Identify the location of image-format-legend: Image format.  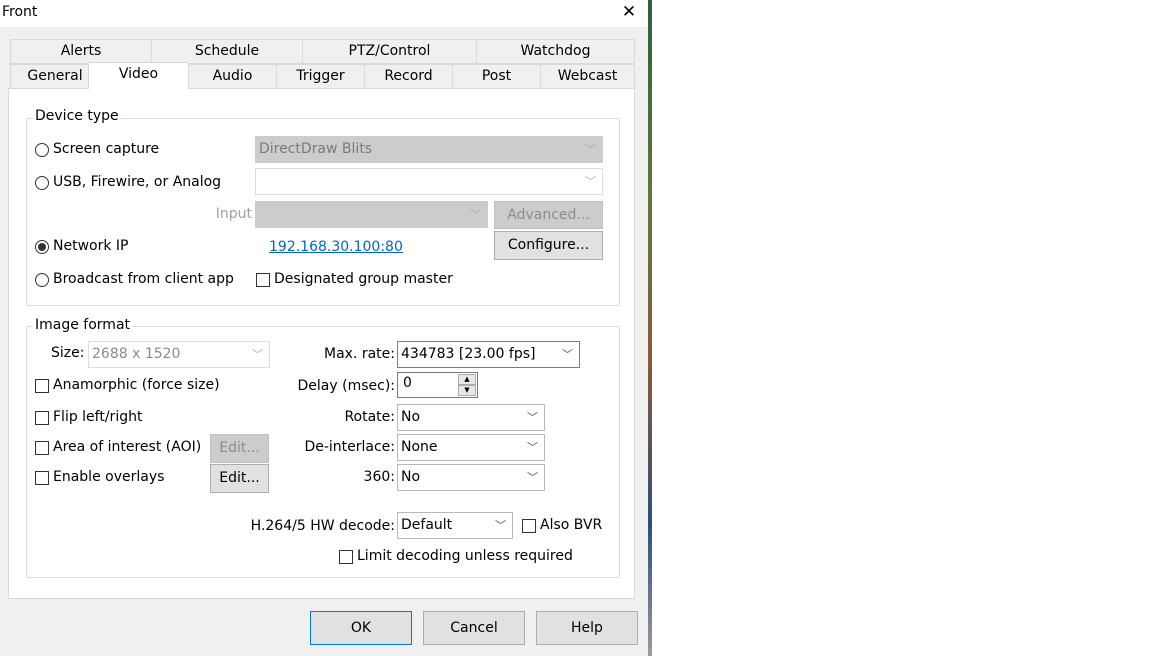
(83, 325).